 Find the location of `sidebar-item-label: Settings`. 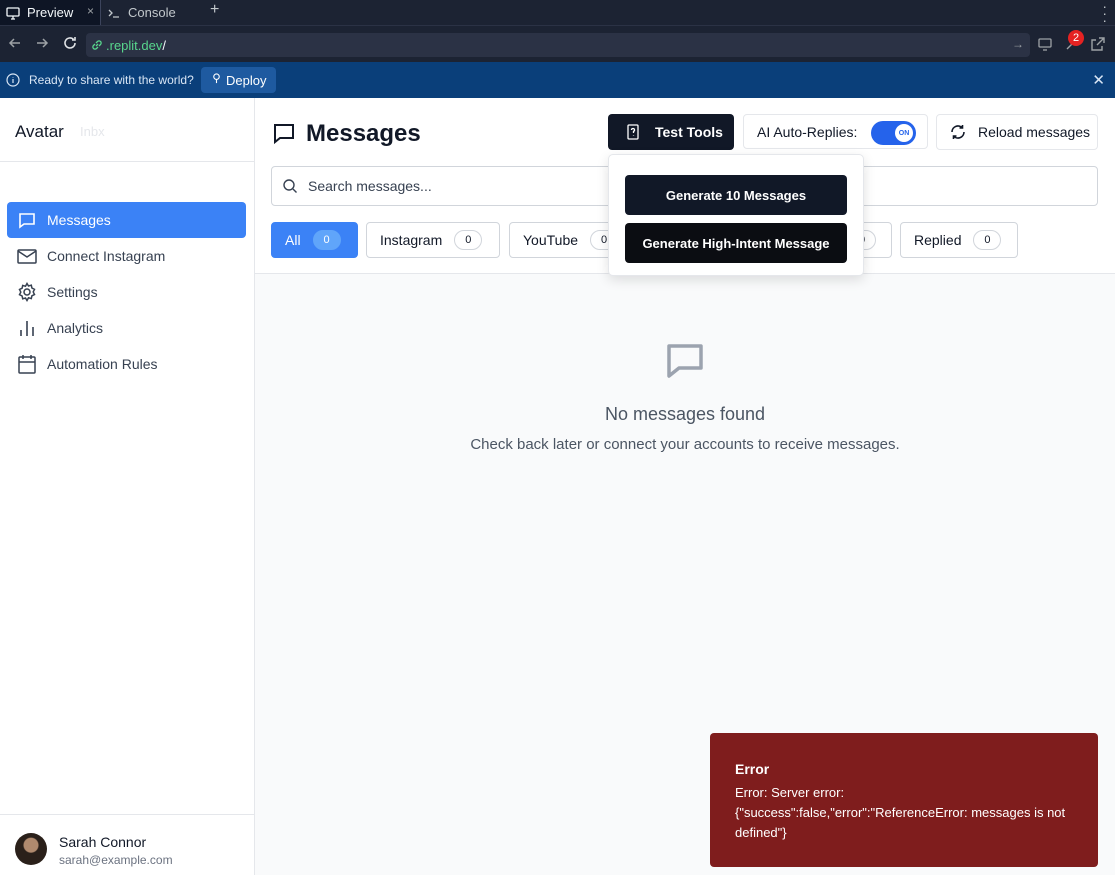

sidebar-item-label: Settings is located at coordinates (72, 292).